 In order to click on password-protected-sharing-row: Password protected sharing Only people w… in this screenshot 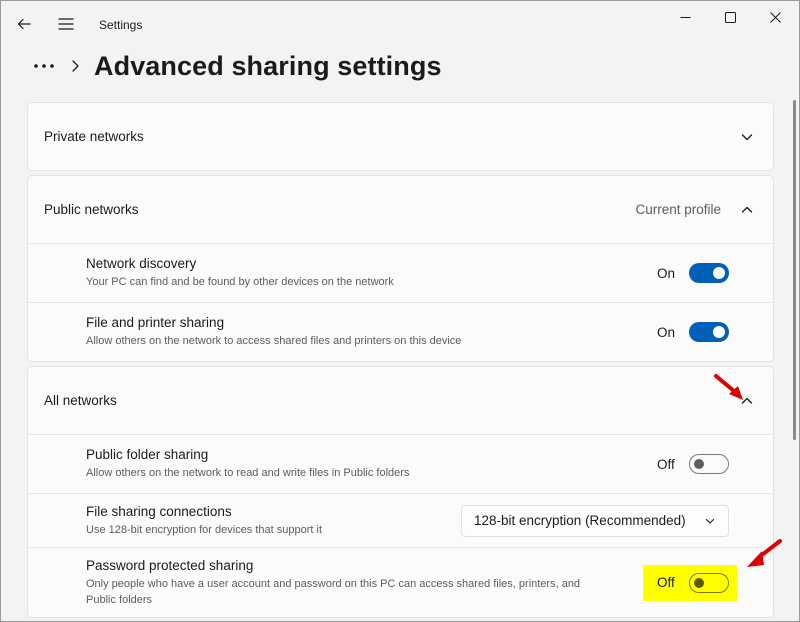, I will do `click(400, 582)`.